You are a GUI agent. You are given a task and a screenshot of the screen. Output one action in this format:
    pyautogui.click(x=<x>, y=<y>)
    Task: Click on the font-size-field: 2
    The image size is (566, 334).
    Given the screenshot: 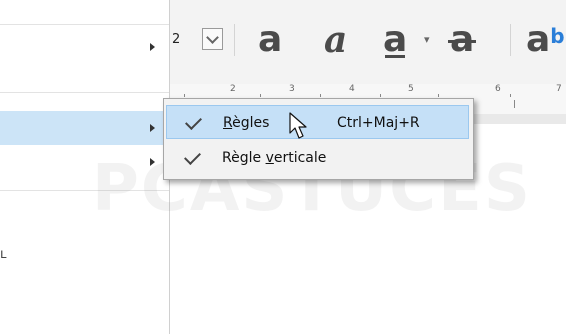 What is the action you would take?
    pyautogui.click(x=184, y=40)
    